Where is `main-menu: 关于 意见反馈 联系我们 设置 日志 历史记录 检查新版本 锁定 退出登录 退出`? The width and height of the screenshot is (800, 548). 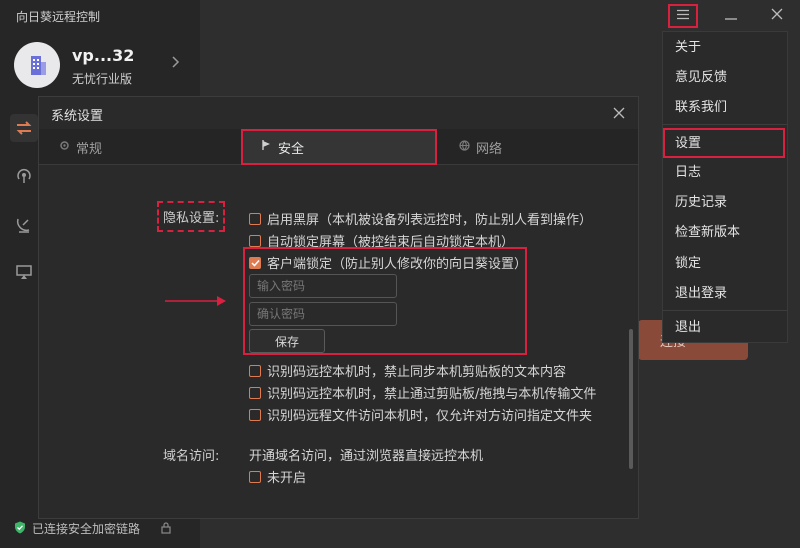 main-menu: 关于 意见反馈 联系我们 设置 日志 历史记录 检查新版本 锁定 退出登录 退出 is located at coordinates (725, 187).